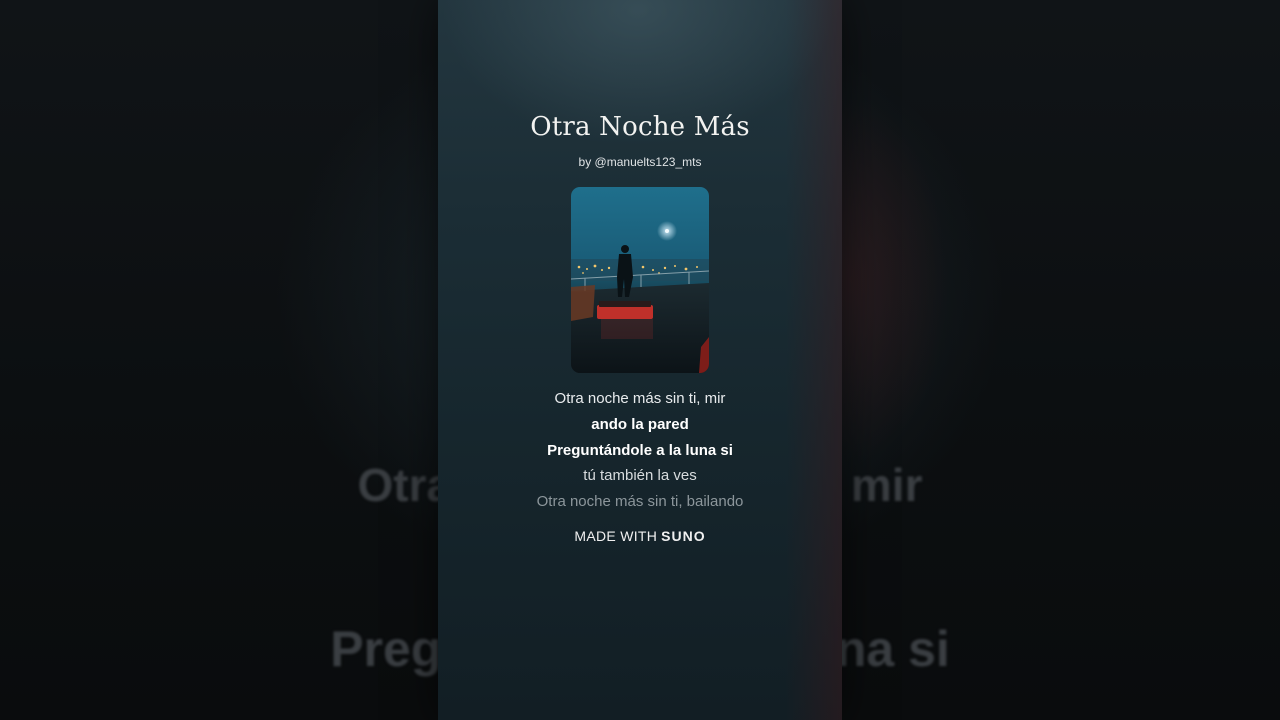 Image resolution: width=1280 pixels, height=720 pixels. What do you see at coordinates (683, 536) in the screenshot?
I see `suno-logo-text: SUNO` at bounding box center [683, 536].